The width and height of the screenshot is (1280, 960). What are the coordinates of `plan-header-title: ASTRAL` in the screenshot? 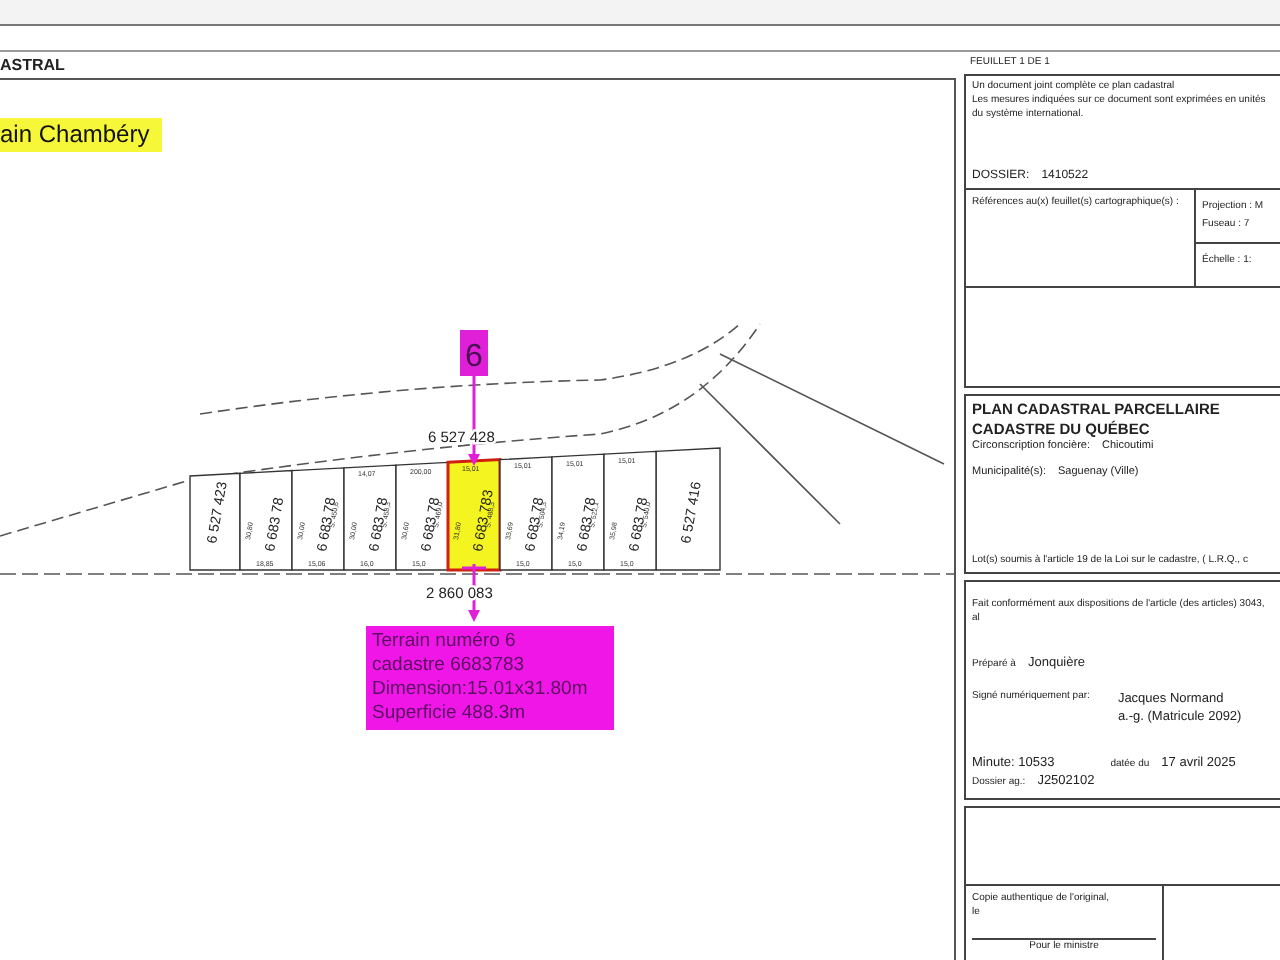 It's located at (32, 65).